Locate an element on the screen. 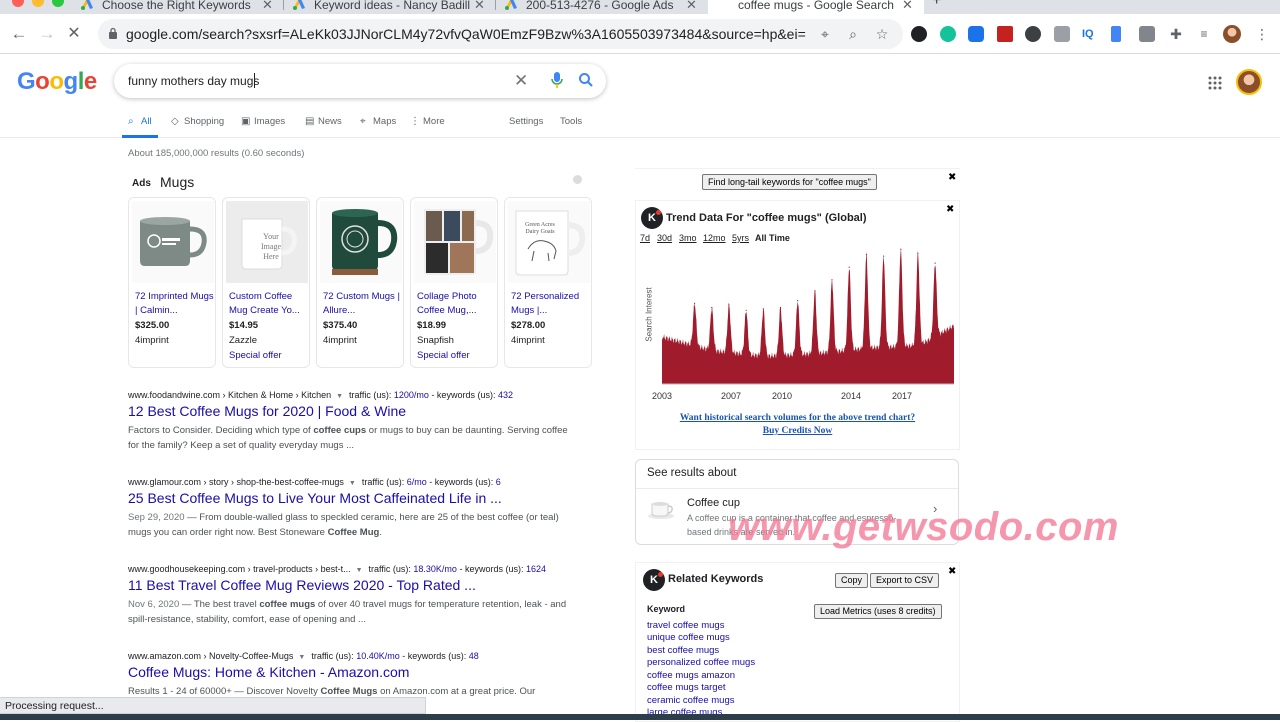  browser-menu-icon: ⋮ is located at coordinates (1262, 34).